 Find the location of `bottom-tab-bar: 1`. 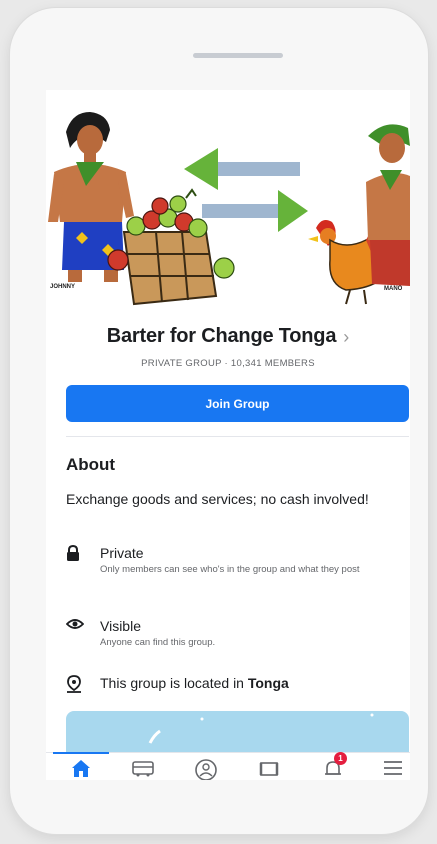

bottom-tab-bar: 1 is located at coordinates (228, 766).